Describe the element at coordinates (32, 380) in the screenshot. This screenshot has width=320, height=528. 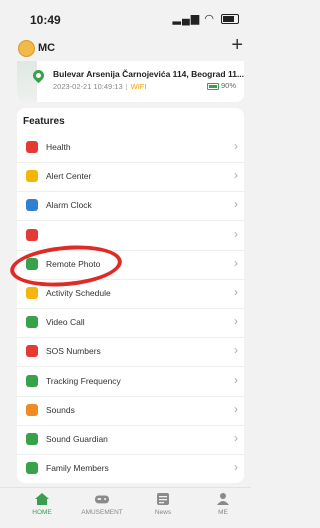
I see `tracking-icon` at that location.